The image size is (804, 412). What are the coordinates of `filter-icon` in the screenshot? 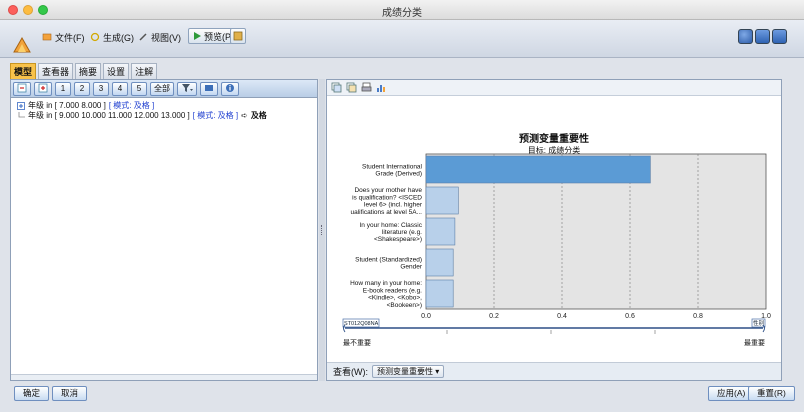 It's located at (187, 87).